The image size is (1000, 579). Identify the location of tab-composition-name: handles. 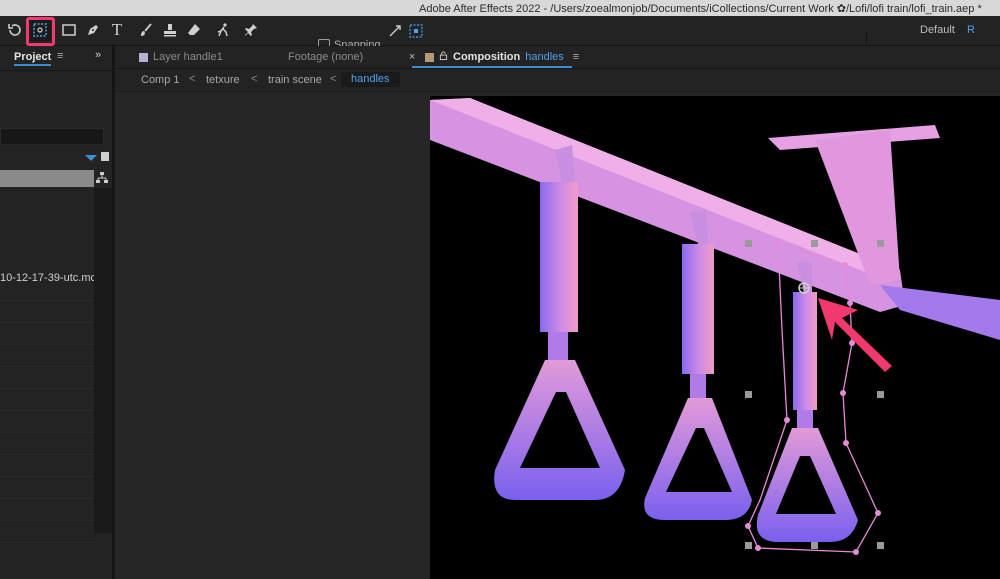
(544, 57).